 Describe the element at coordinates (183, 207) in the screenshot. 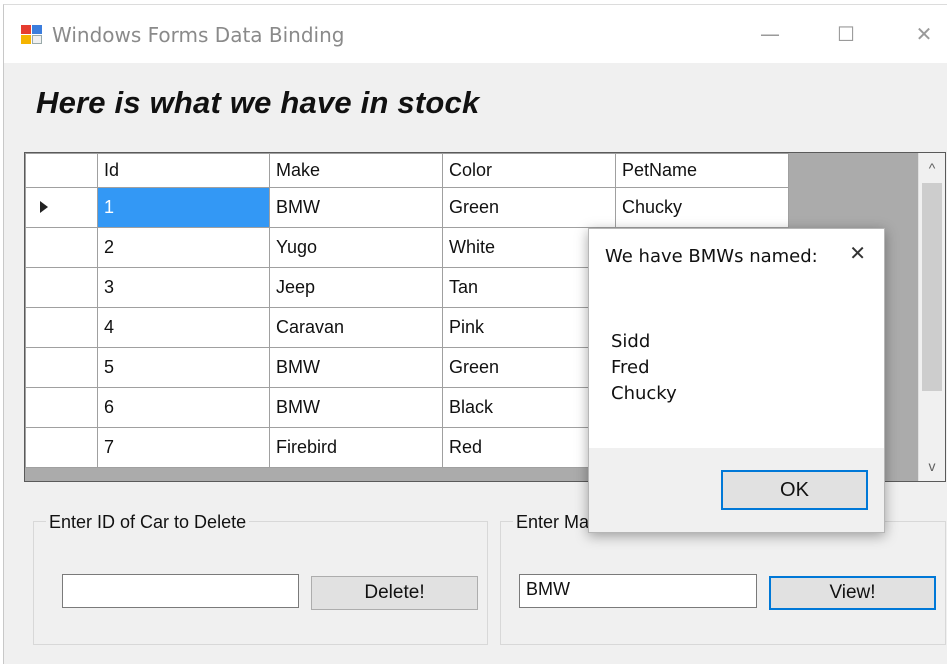

I see `cell-id: 1` at that location.